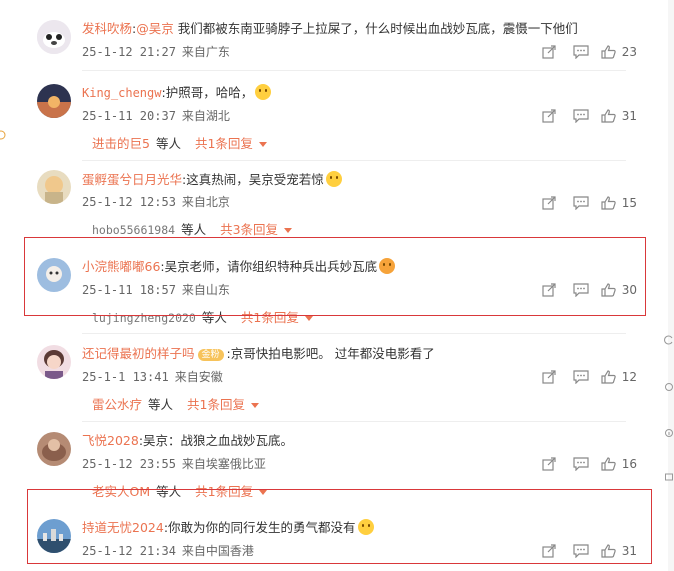 Image resolution: width=674 pixels, height=571 pixels. I want to click on comment-line: King_chengw:护照哥，哈哈，, so click(177, 93).